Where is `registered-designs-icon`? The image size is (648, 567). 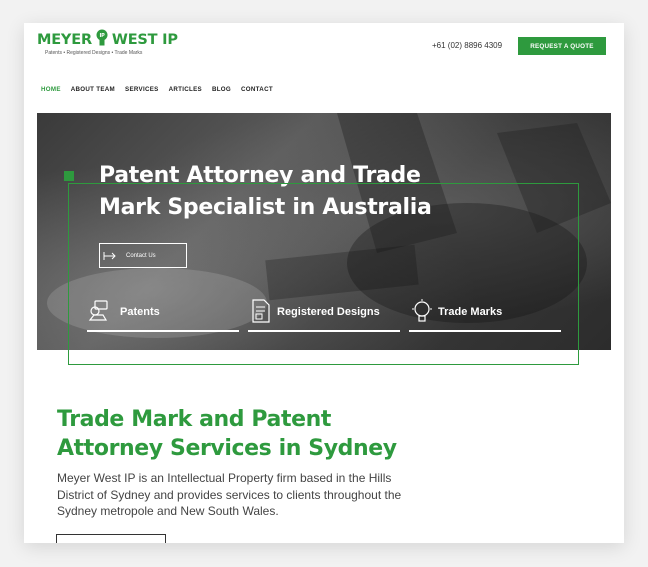 registered-designs-icon is located at coordinates (261, 311).